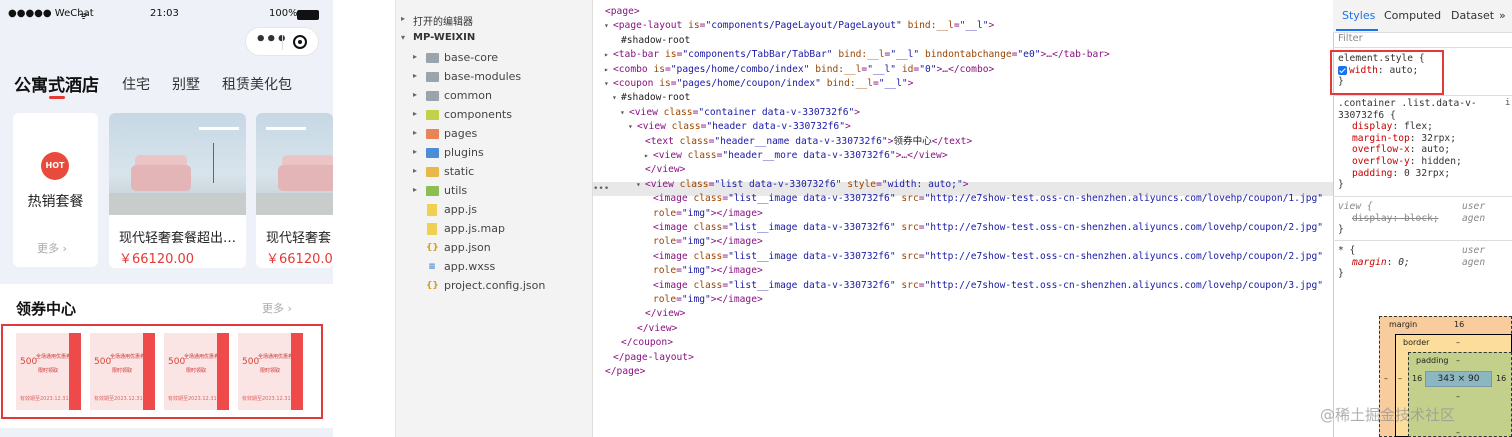 The width and height of the screenshot is (1512, 437). I want to click on room-card: 现代轻奢套 ￥66120.0, so click(294, 190).